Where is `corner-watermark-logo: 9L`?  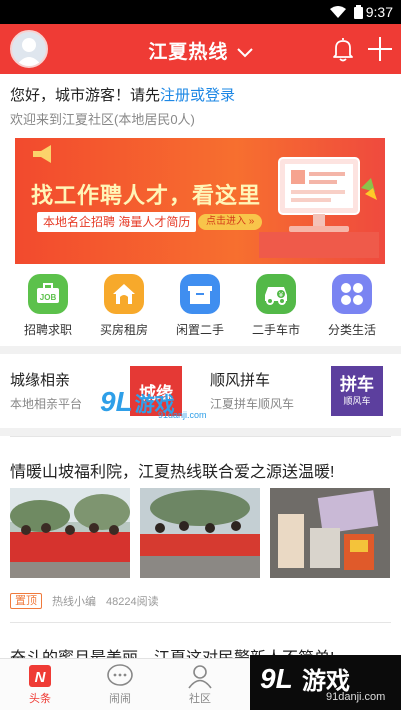 corner-watermark-logo: 9L is located at coordinates (276, 678).